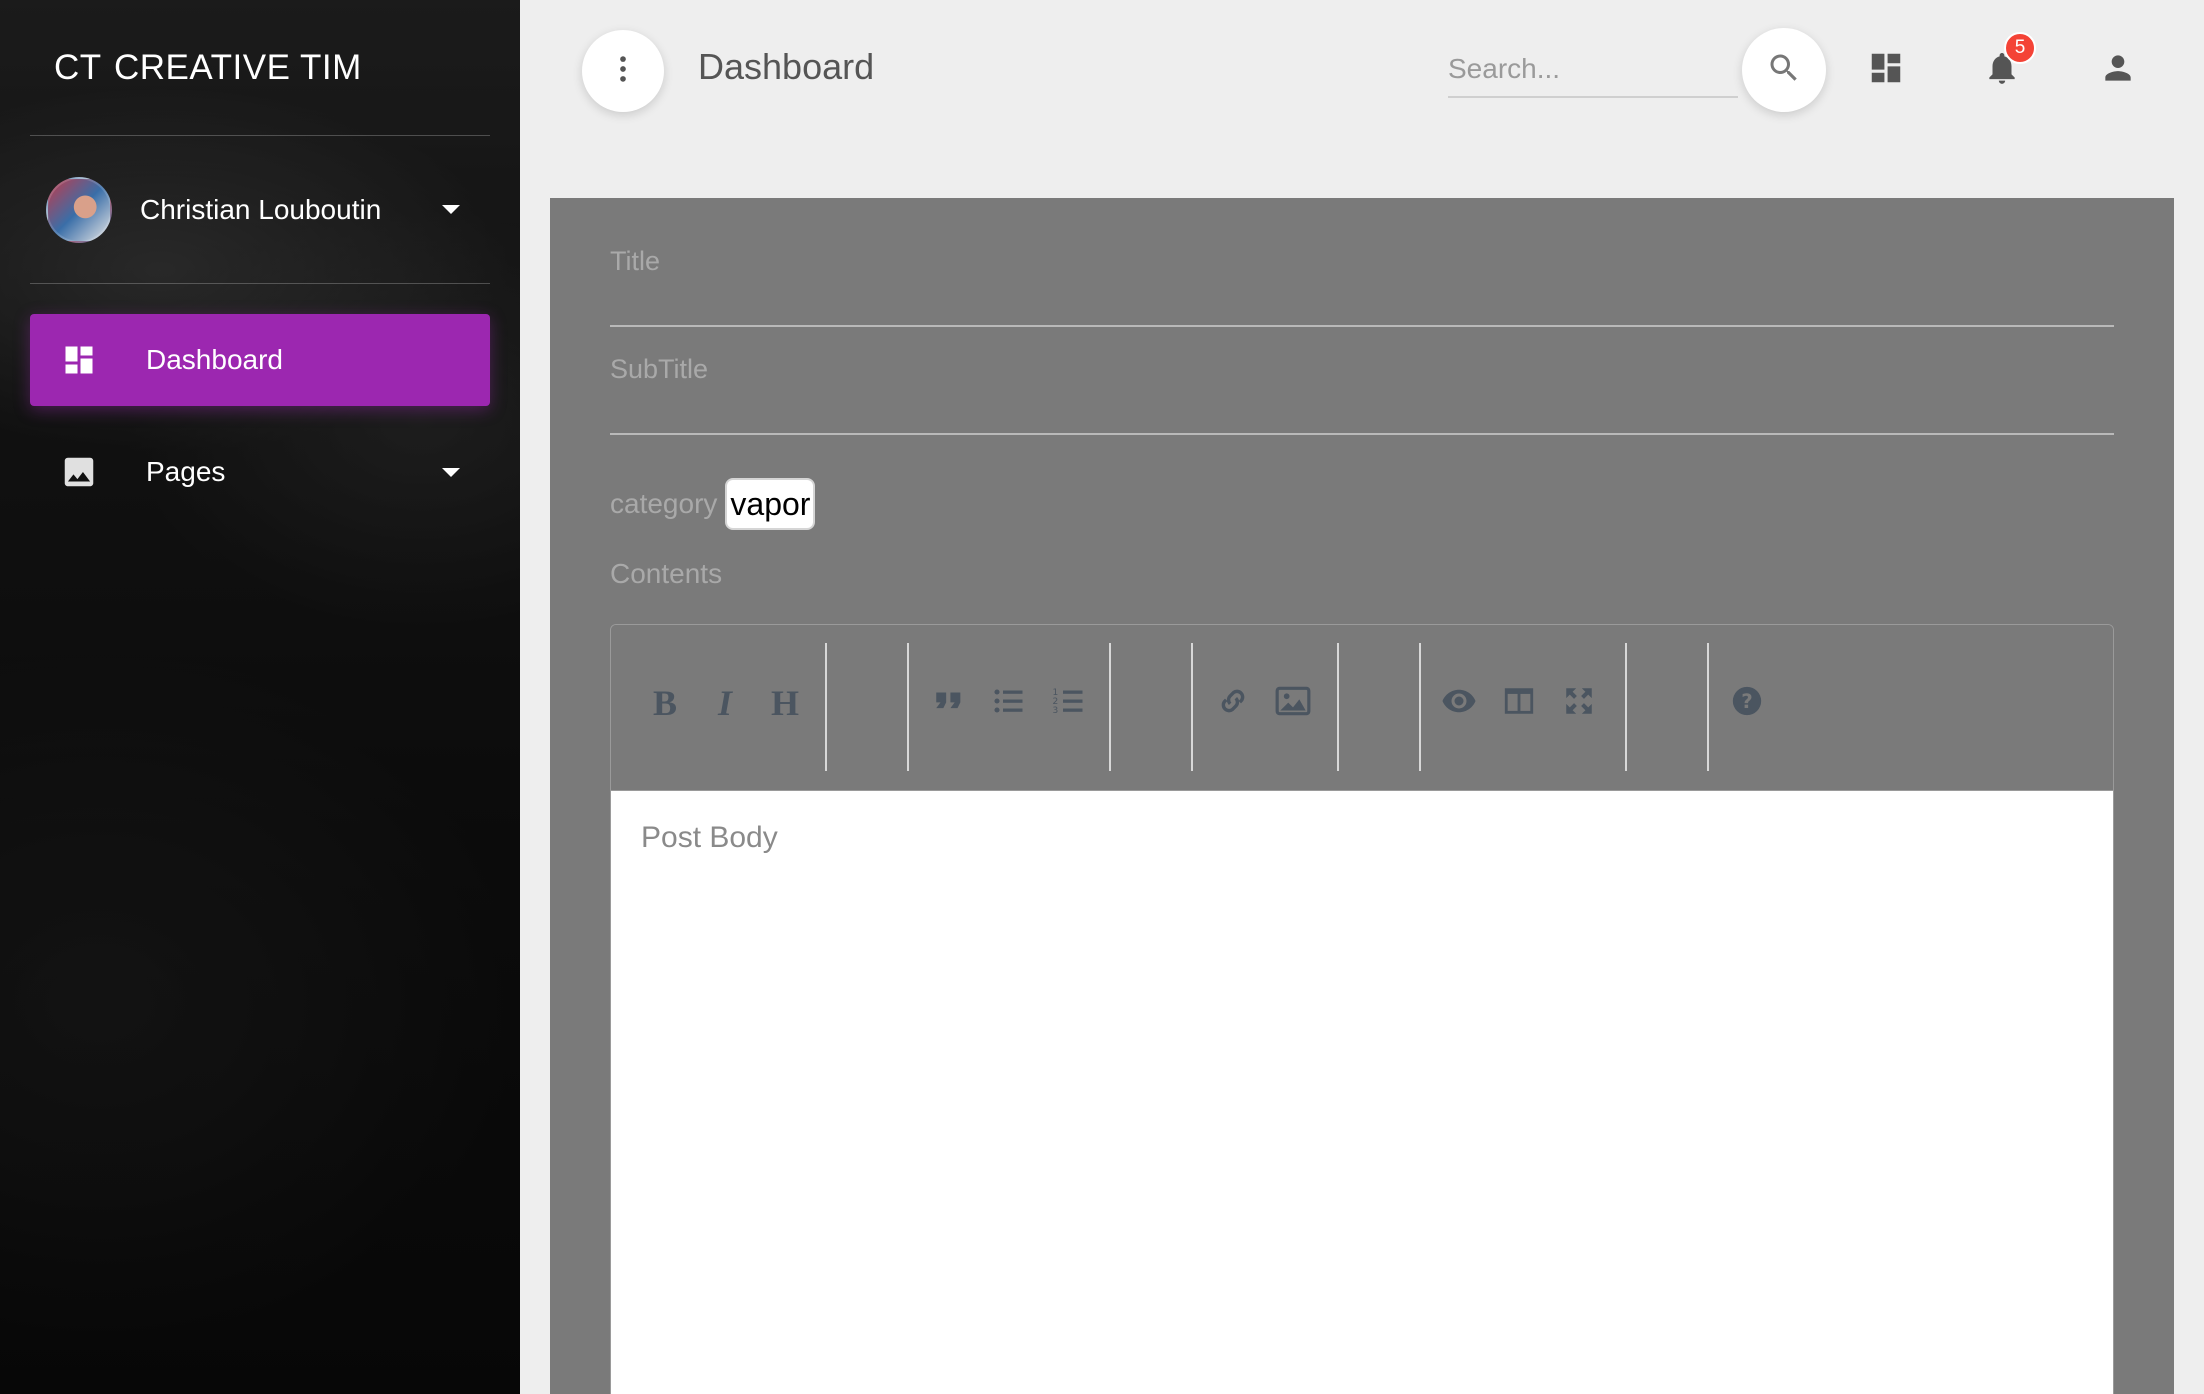  What do you see at coordinates (666, 573) in the screenshot?
I see `contents-label: Contents` at bounding box center [666, 573].